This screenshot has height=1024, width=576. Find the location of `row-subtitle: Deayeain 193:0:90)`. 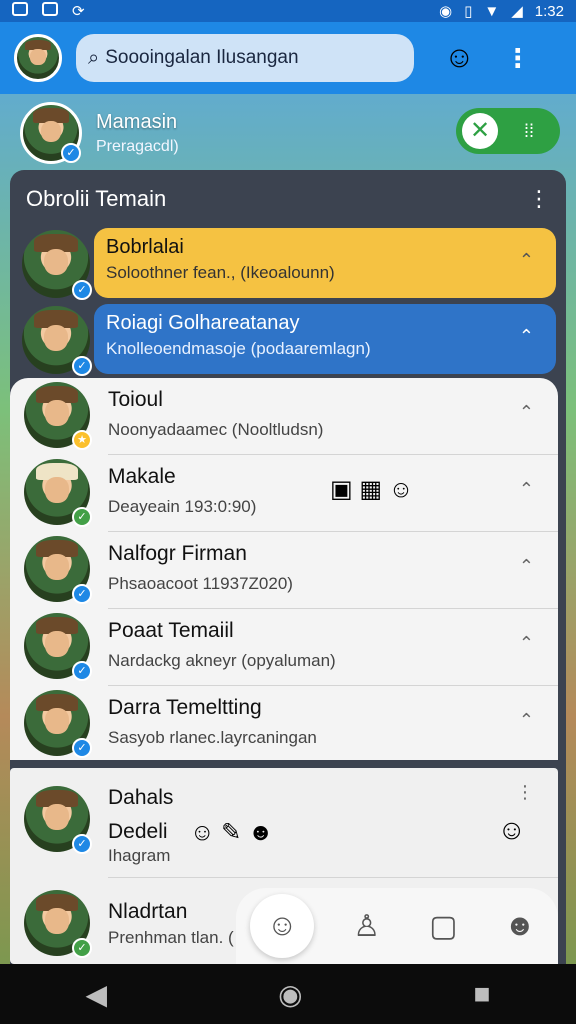

row-subtitle: Deayeain 193:0:90) is located at coordinates (182, 506).